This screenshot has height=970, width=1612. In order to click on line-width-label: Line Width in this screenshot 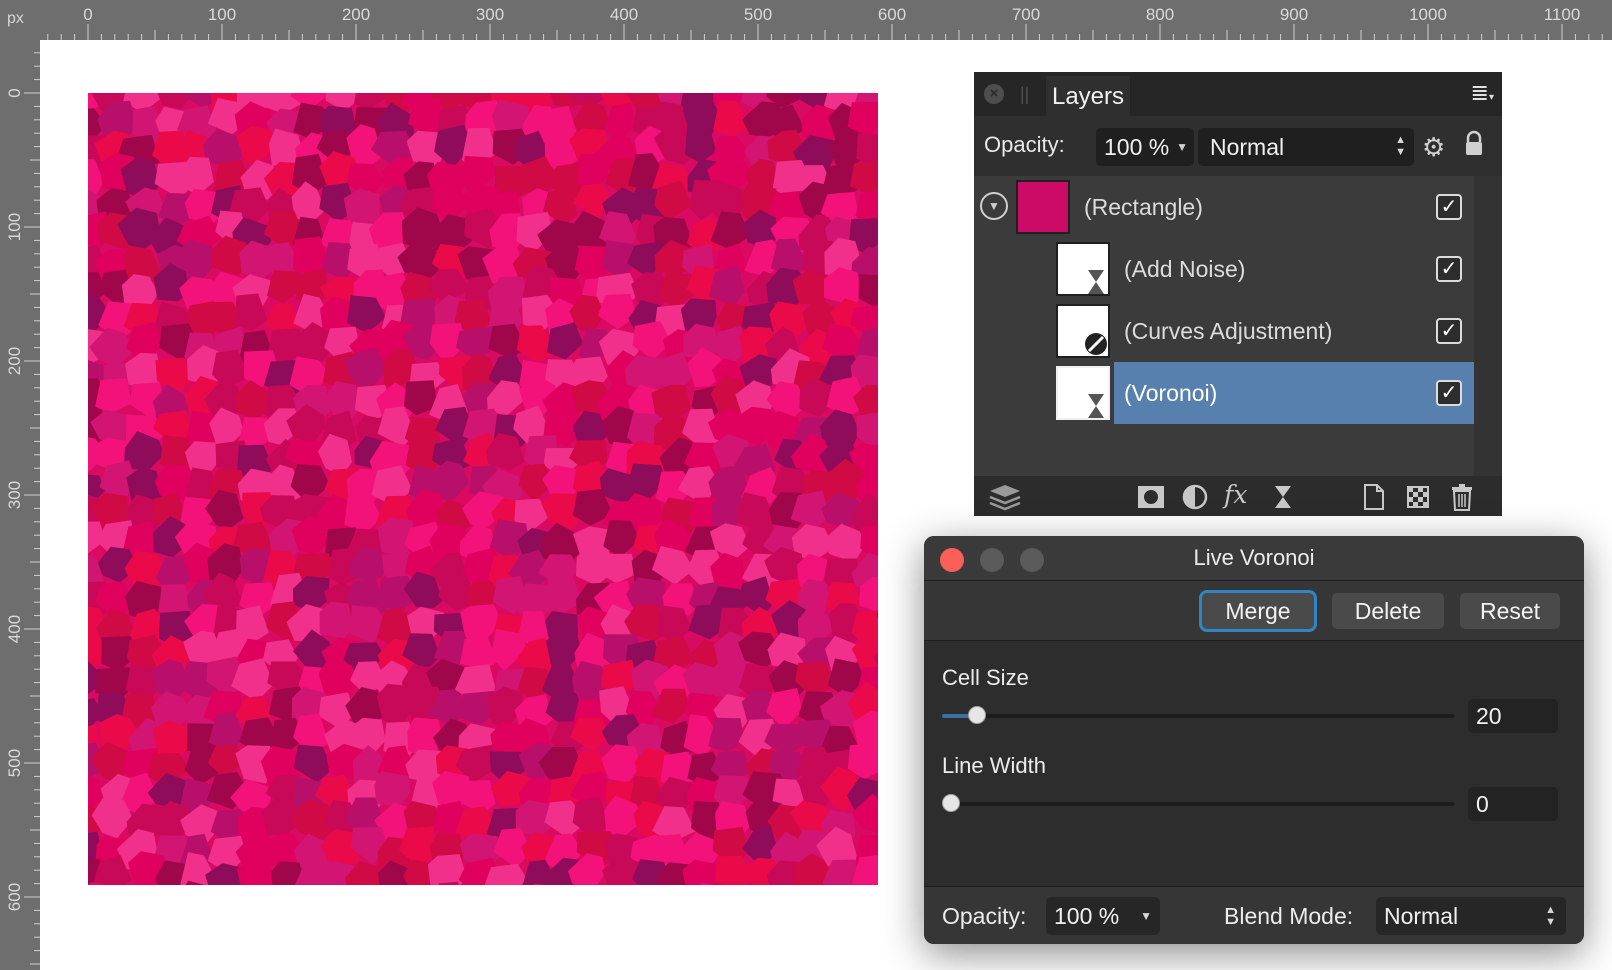, I will do `click(994, 765)`.